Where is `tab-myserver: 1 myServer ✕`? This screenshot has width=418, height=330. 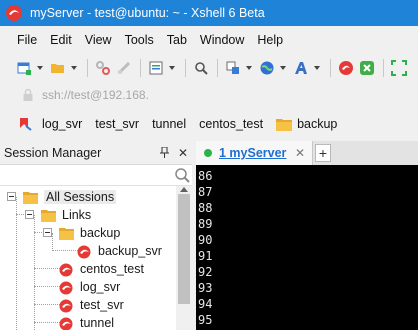 tab-myserver: 1 myServer ✕ is located at coordinates (254, 153).